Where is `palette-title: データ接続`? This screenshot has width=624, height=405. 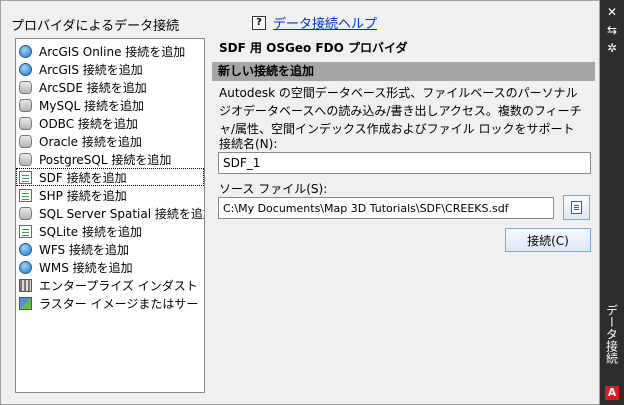 palette-title: データ接続 is located at coordinates (611, 334).